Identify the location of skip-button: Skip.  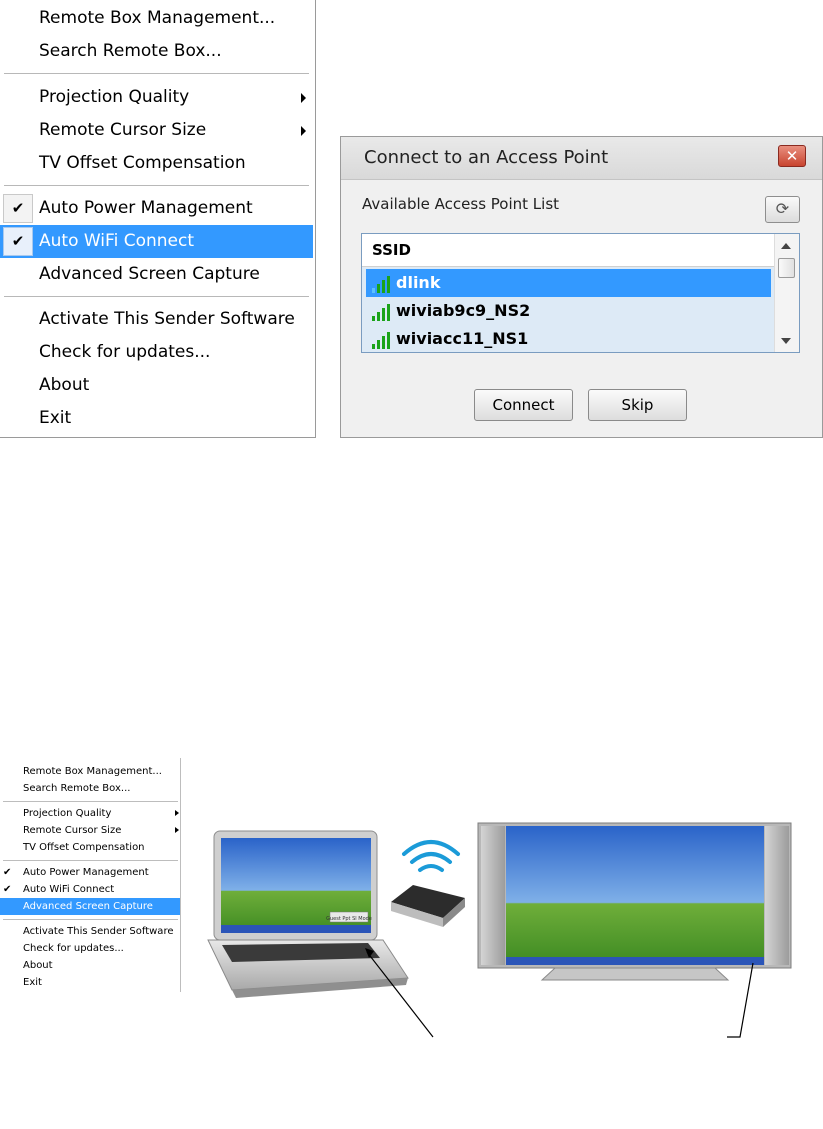
(637, 405).